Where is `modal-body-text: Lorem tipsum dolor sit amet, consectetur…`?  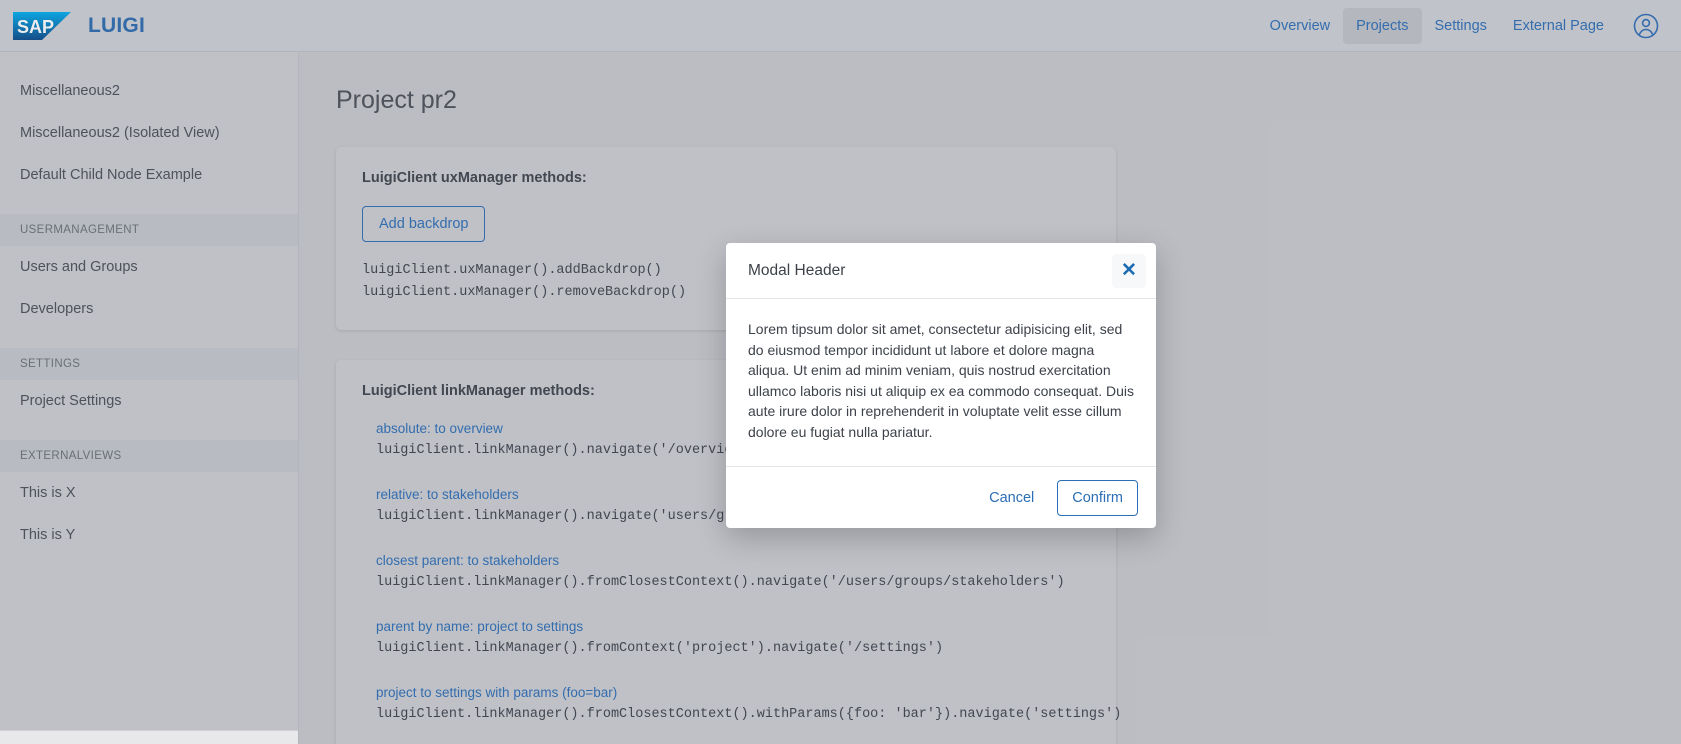 modal-body-text: Lorem tipsum dolor sit amet, consectetur… is located at coordinates (941, 380).